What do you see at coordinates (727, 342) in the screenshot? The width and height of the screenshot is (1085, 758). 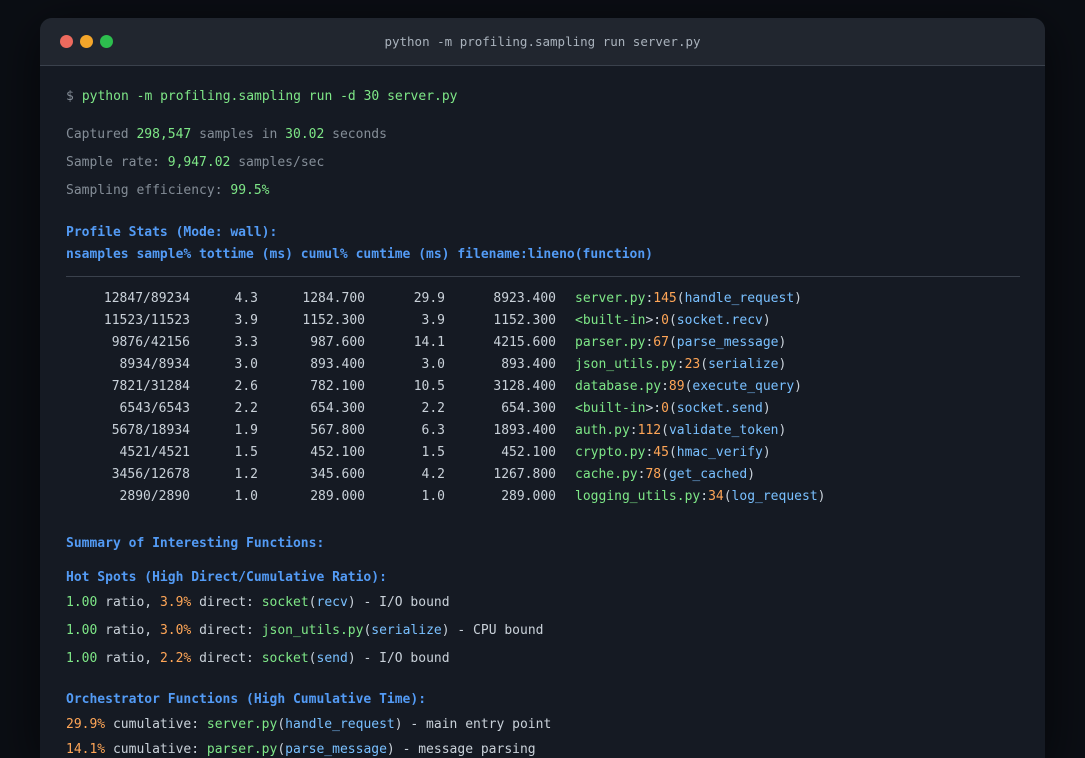 I see `text-segment: parse_message` at bounding box center [727, 342].